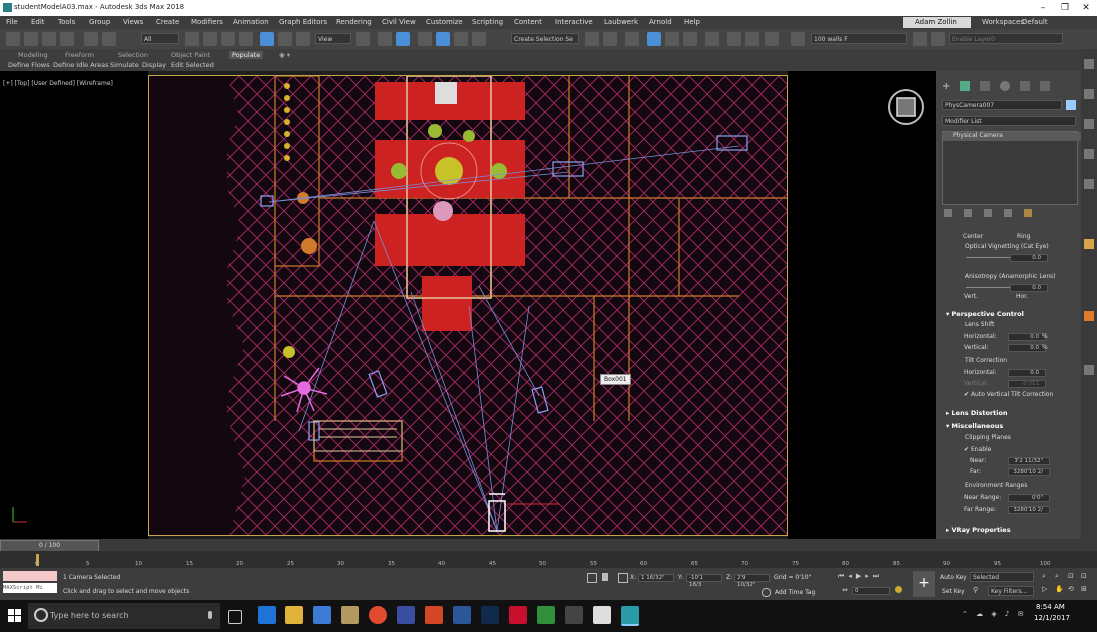 The height and width of the screenshot is (632, 1097). Describe the element at coordinates (1044, 589) in the screenshot. I see `field-of-view-icon: ▷` at that location.